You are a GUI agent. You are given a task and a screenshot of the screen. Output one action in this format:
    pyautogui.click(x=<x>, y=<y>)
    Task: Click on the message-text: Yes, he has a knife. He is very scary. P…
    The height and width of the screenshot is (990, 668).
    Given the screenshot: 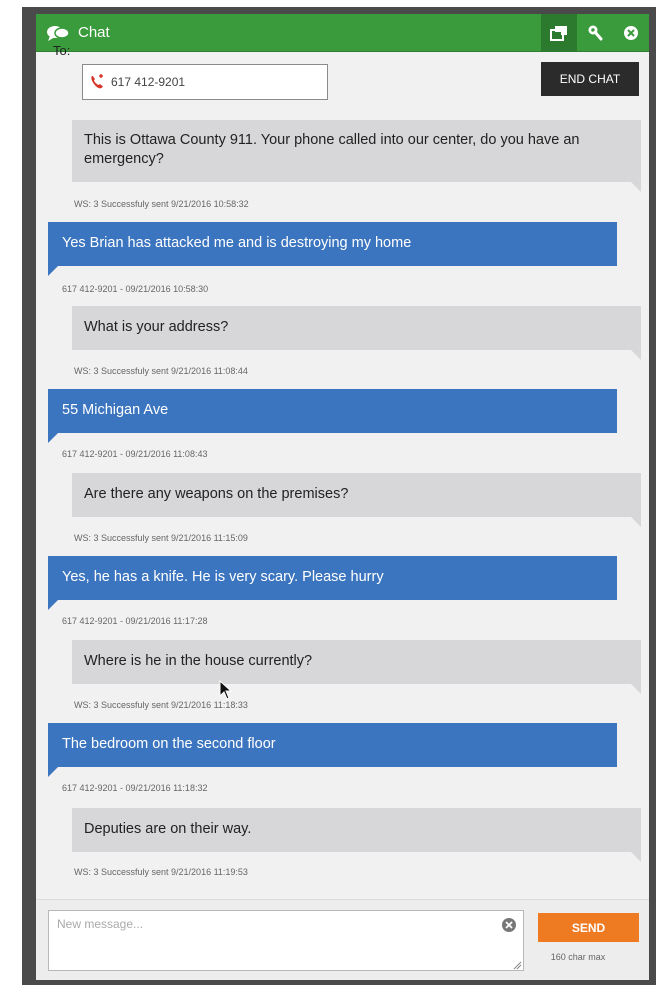 What is the action you would take?
    pyautogui.click(x=223, y=577)
    